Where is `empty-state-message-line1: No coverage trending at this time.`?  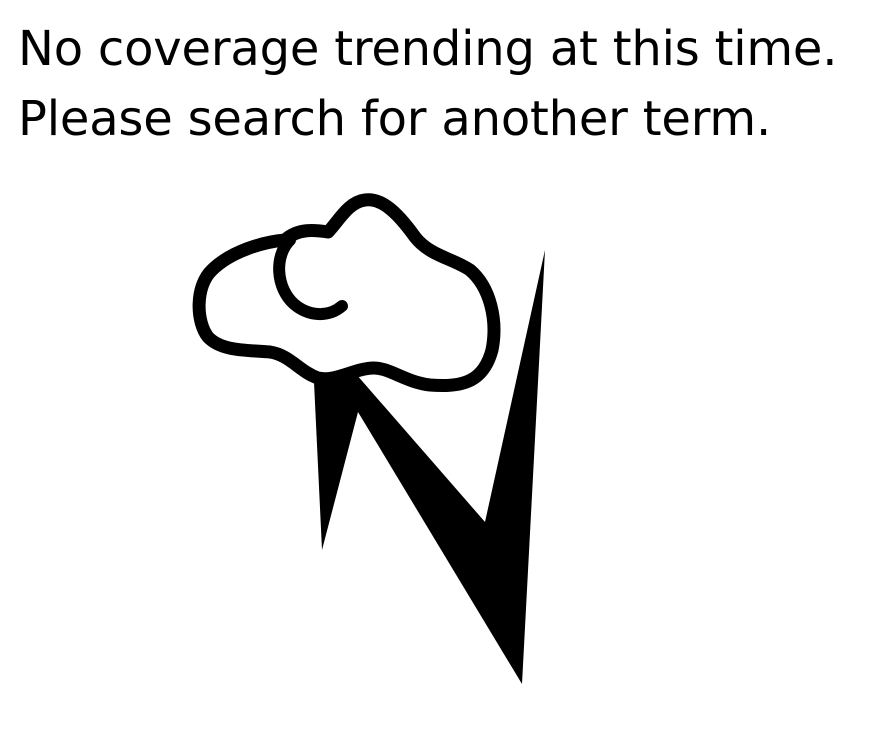 empty-state-message-line1: No coverage trending at this time. is located at coordinates (428, 49).